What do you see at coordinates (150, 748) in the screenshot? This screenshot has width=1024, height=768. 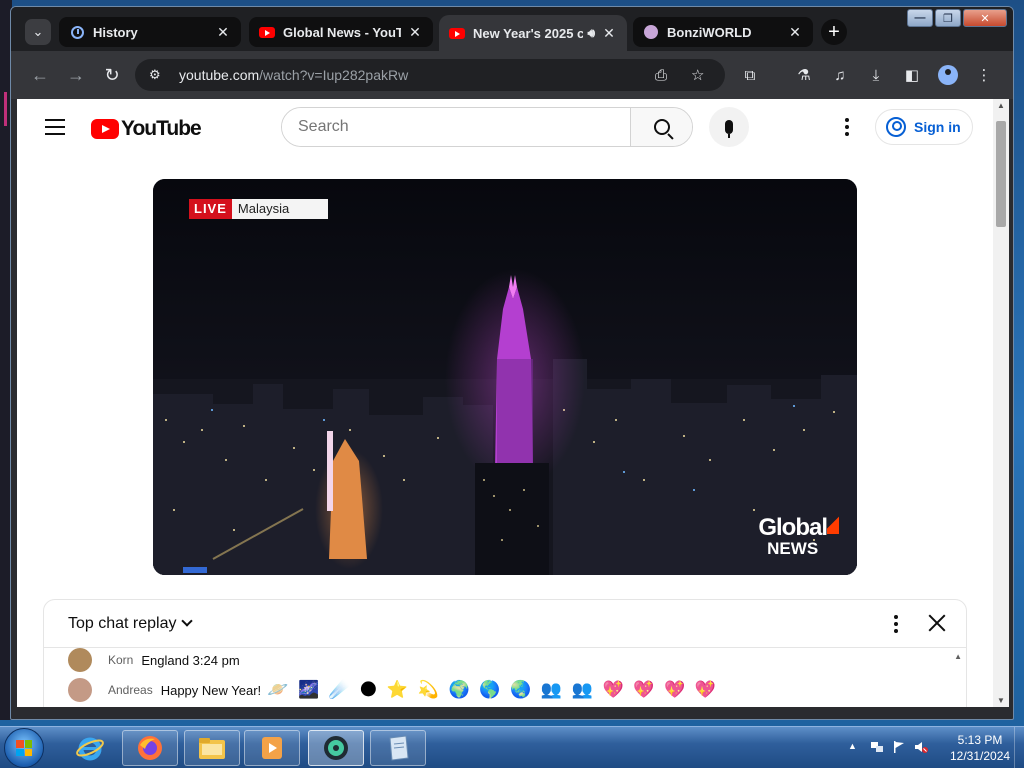 I see `firefox-taskbar-button` at bounding box center [150, 748].